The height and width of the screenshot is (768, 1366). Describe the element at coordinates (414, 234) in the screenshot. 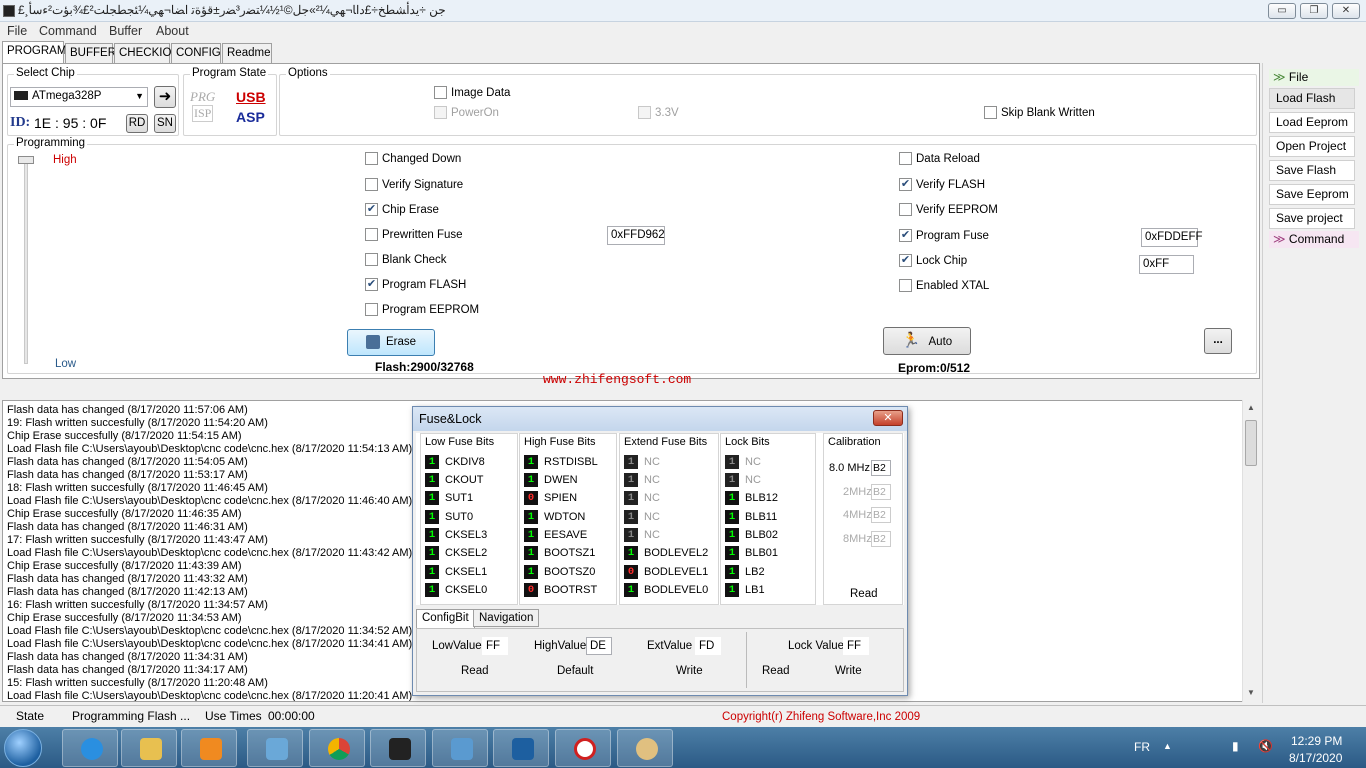

I see `prewritten-fuse-checkbox: Prewritten Fuse` at that location.